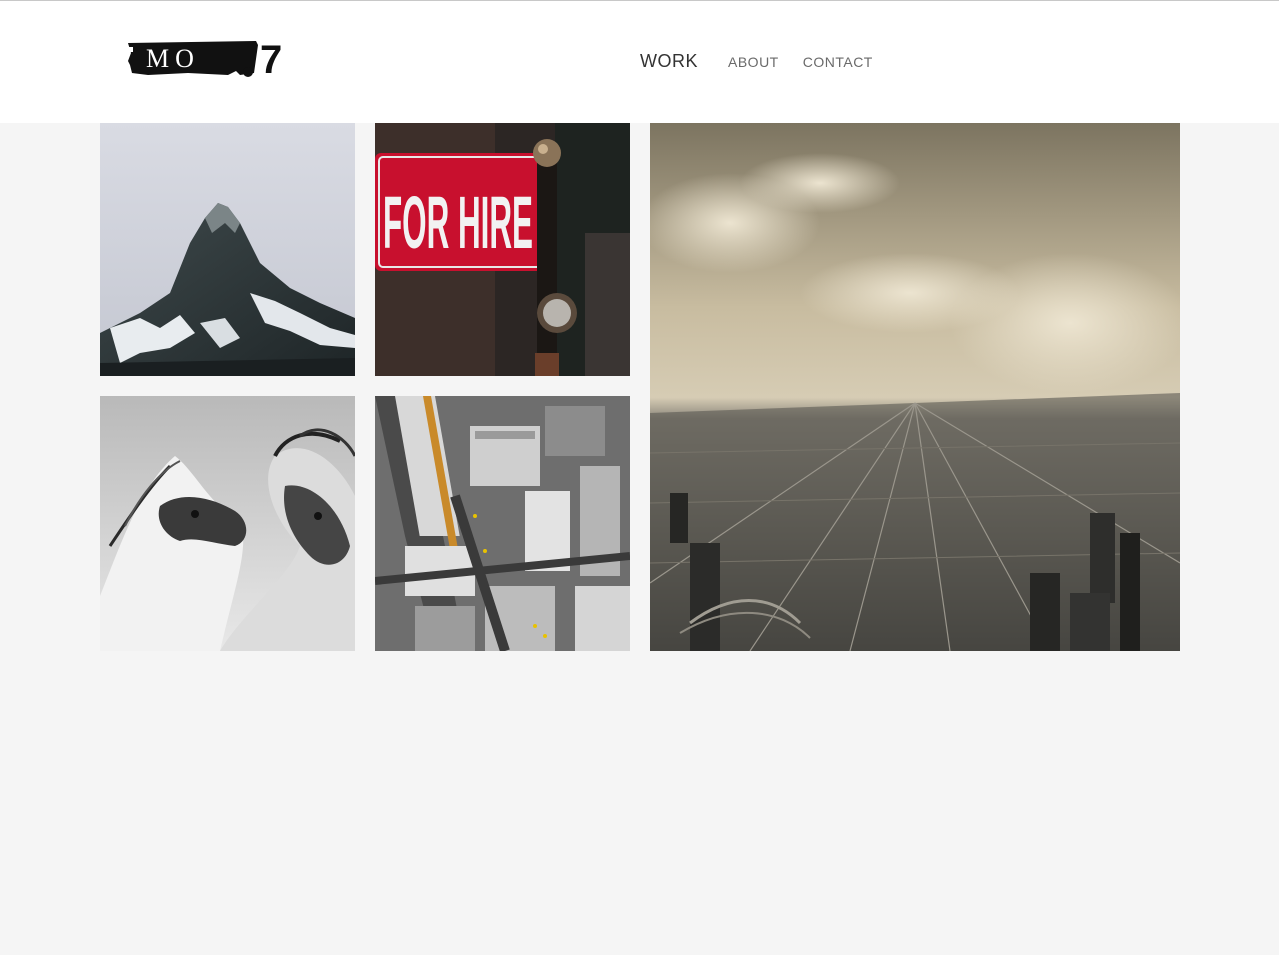  I want to click on gallery-tile-horses, so click(227, 523).